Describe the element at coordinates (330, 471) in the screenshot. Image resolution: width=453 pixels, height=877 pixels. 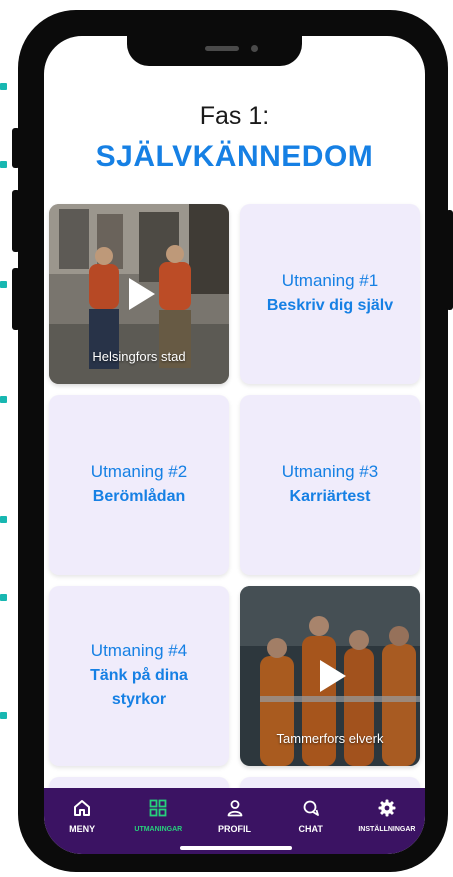
I see `challenge-number: Utmaning #3` at that location.